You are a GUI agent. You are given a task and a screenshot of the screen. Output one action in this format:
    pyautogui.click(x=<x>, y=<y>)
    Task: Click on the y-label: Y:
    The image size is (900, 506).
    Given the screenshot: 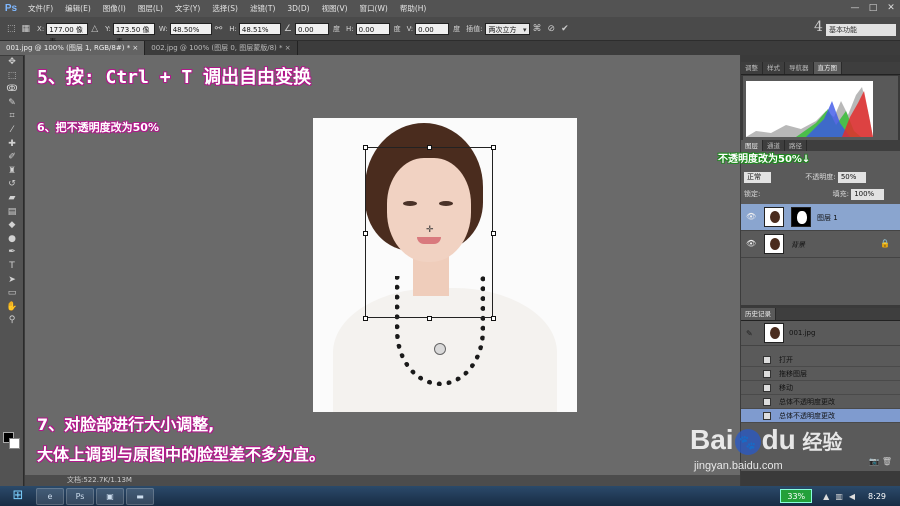 What is the action you would take?
    pyautogui.click(x=108, y=28)
    